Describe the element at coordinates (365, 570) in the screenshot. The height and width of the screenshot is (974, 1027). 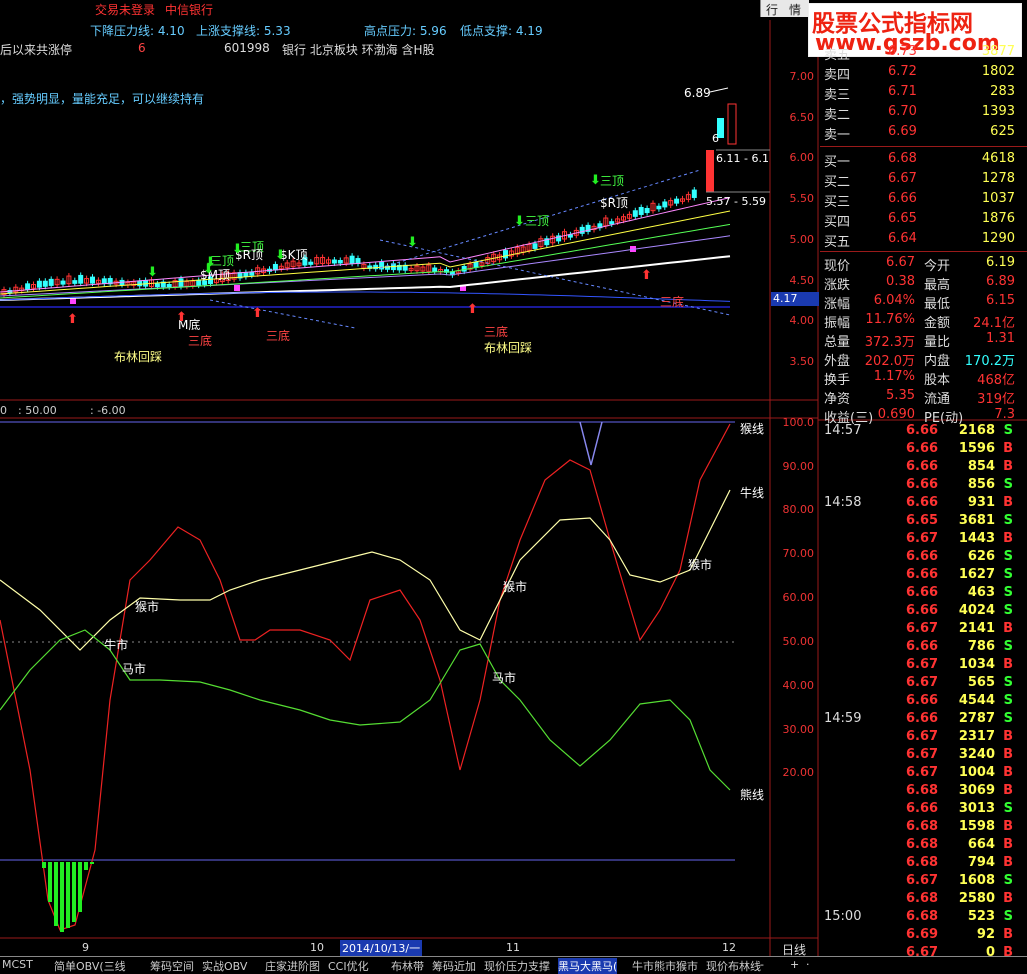
I see `oscillator-line` at that location.